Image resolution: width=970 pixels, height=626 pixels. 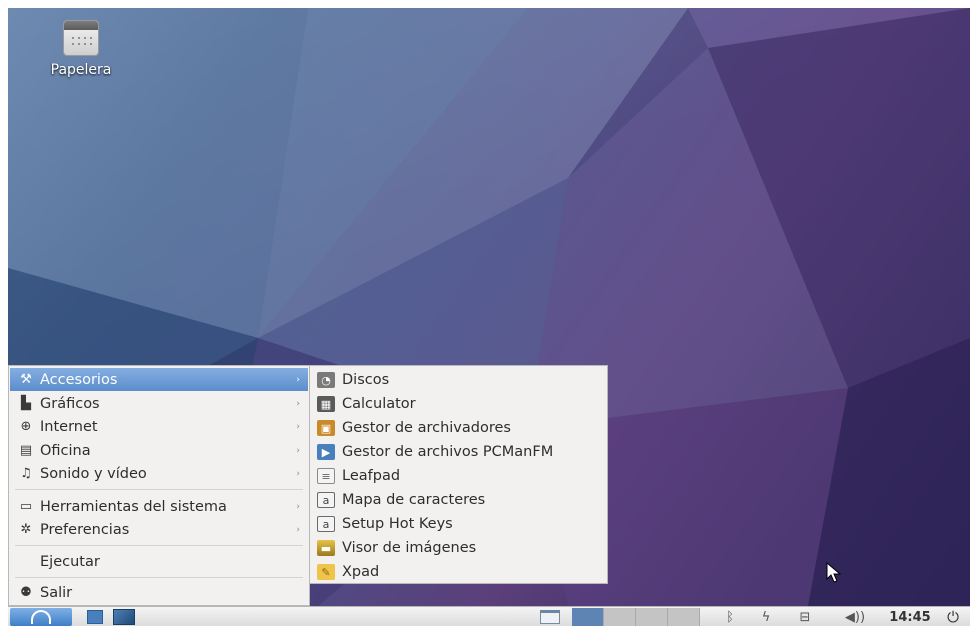 What do you see at coordinates (366, 380) in the screenshot?
I see `submenu-item-label: Discos` at bounding box center [366, 380].